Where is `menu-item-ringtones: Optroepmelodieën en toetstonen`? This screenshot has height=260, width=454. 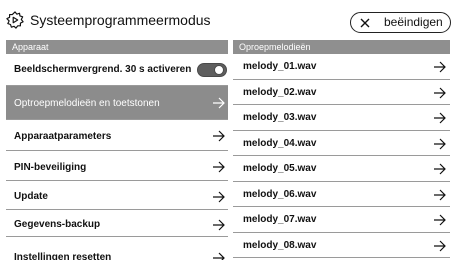 menu-item-ringtones: Optroepmelodieën en toetstonen is located at coordinates (117, 103).